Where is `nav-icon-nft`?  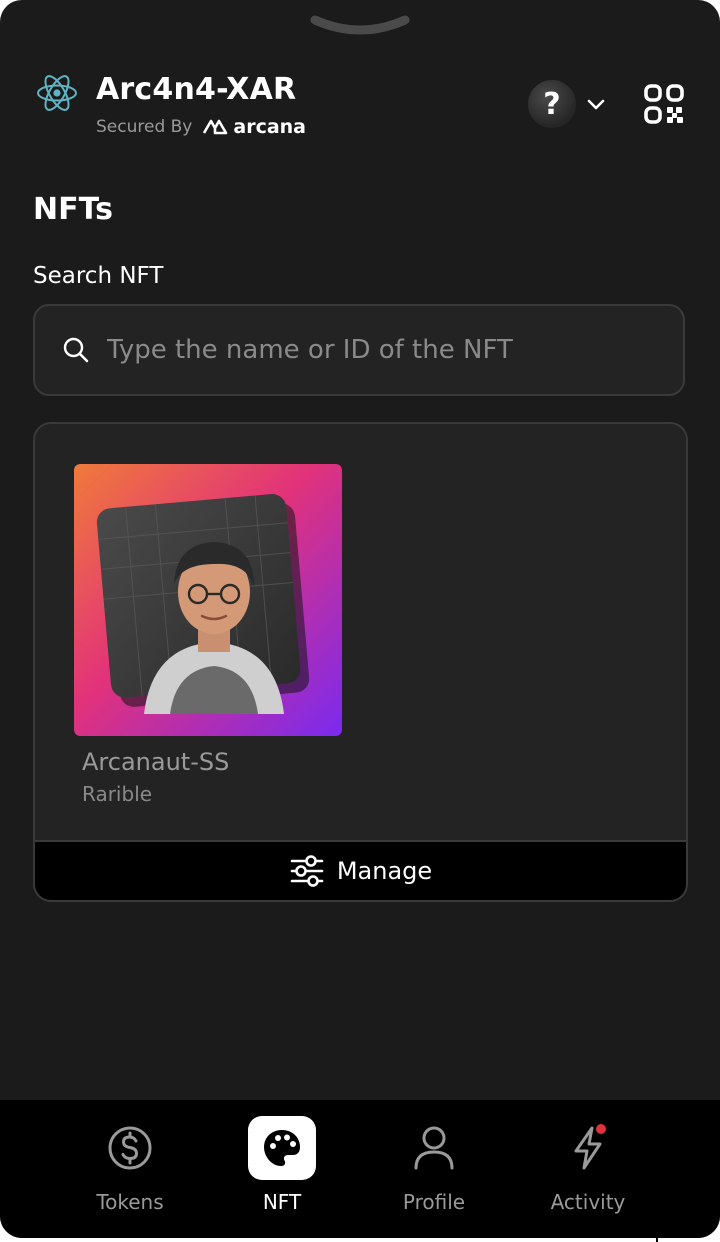 nav-icon-nft is located at coordinates (282, 1148).